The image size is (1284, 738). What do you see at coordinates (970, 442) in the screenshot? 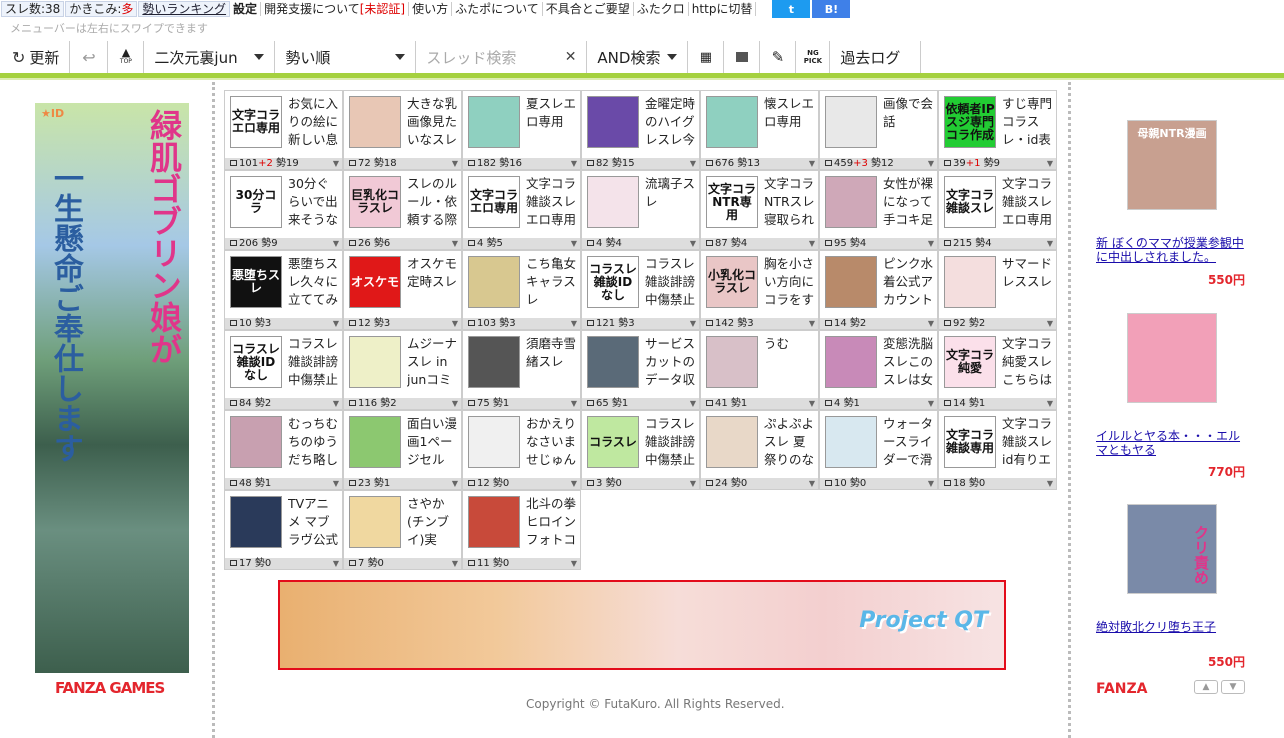
I see `thread-thumbnail: 文字コラ雑談専用` at bounding box center [970, 442].